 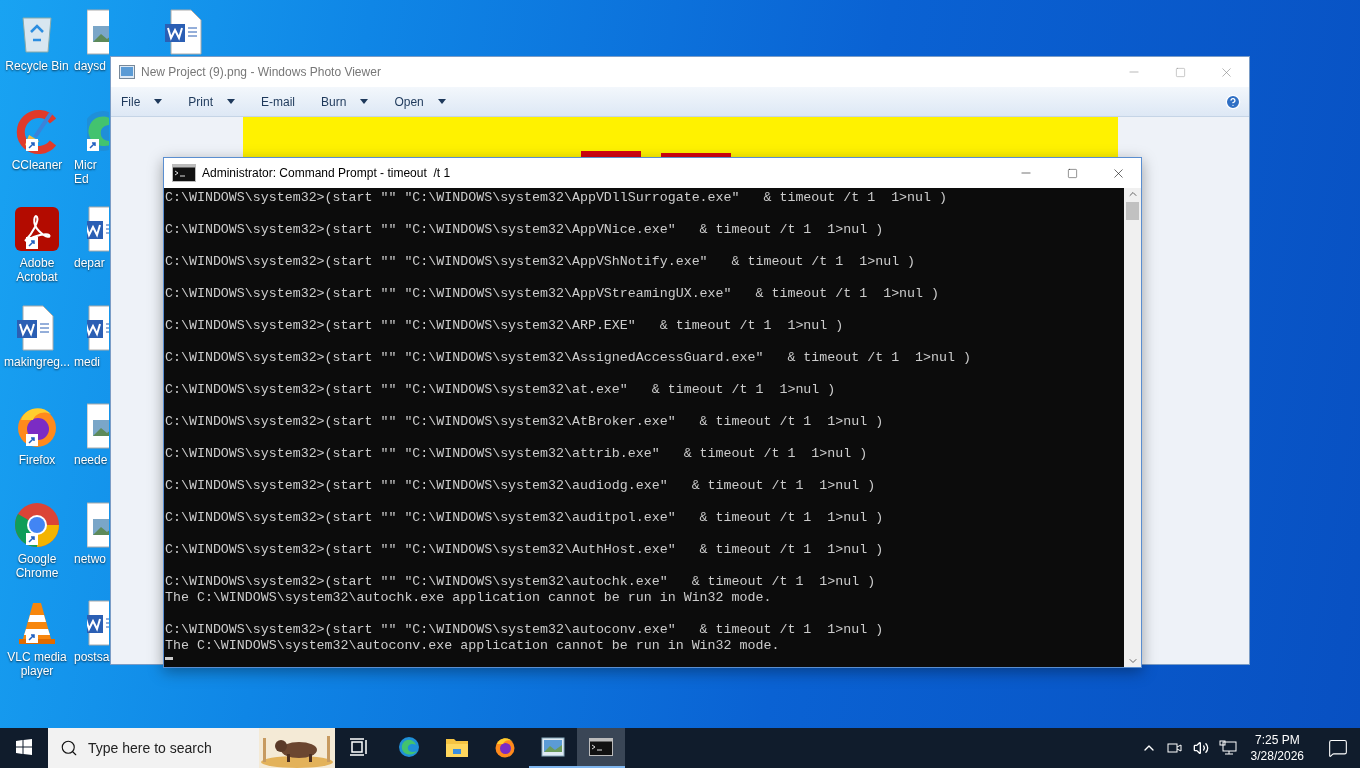 I want to click on camera-icon, so click(x=1174, y=748).